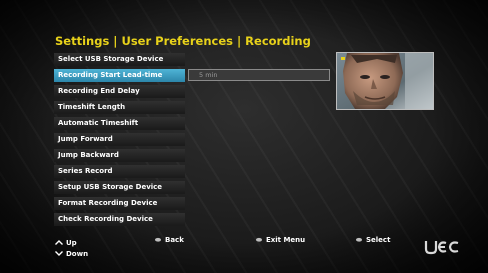  I want to click on menu-item-series-record: Series Record, so click(119, 171).